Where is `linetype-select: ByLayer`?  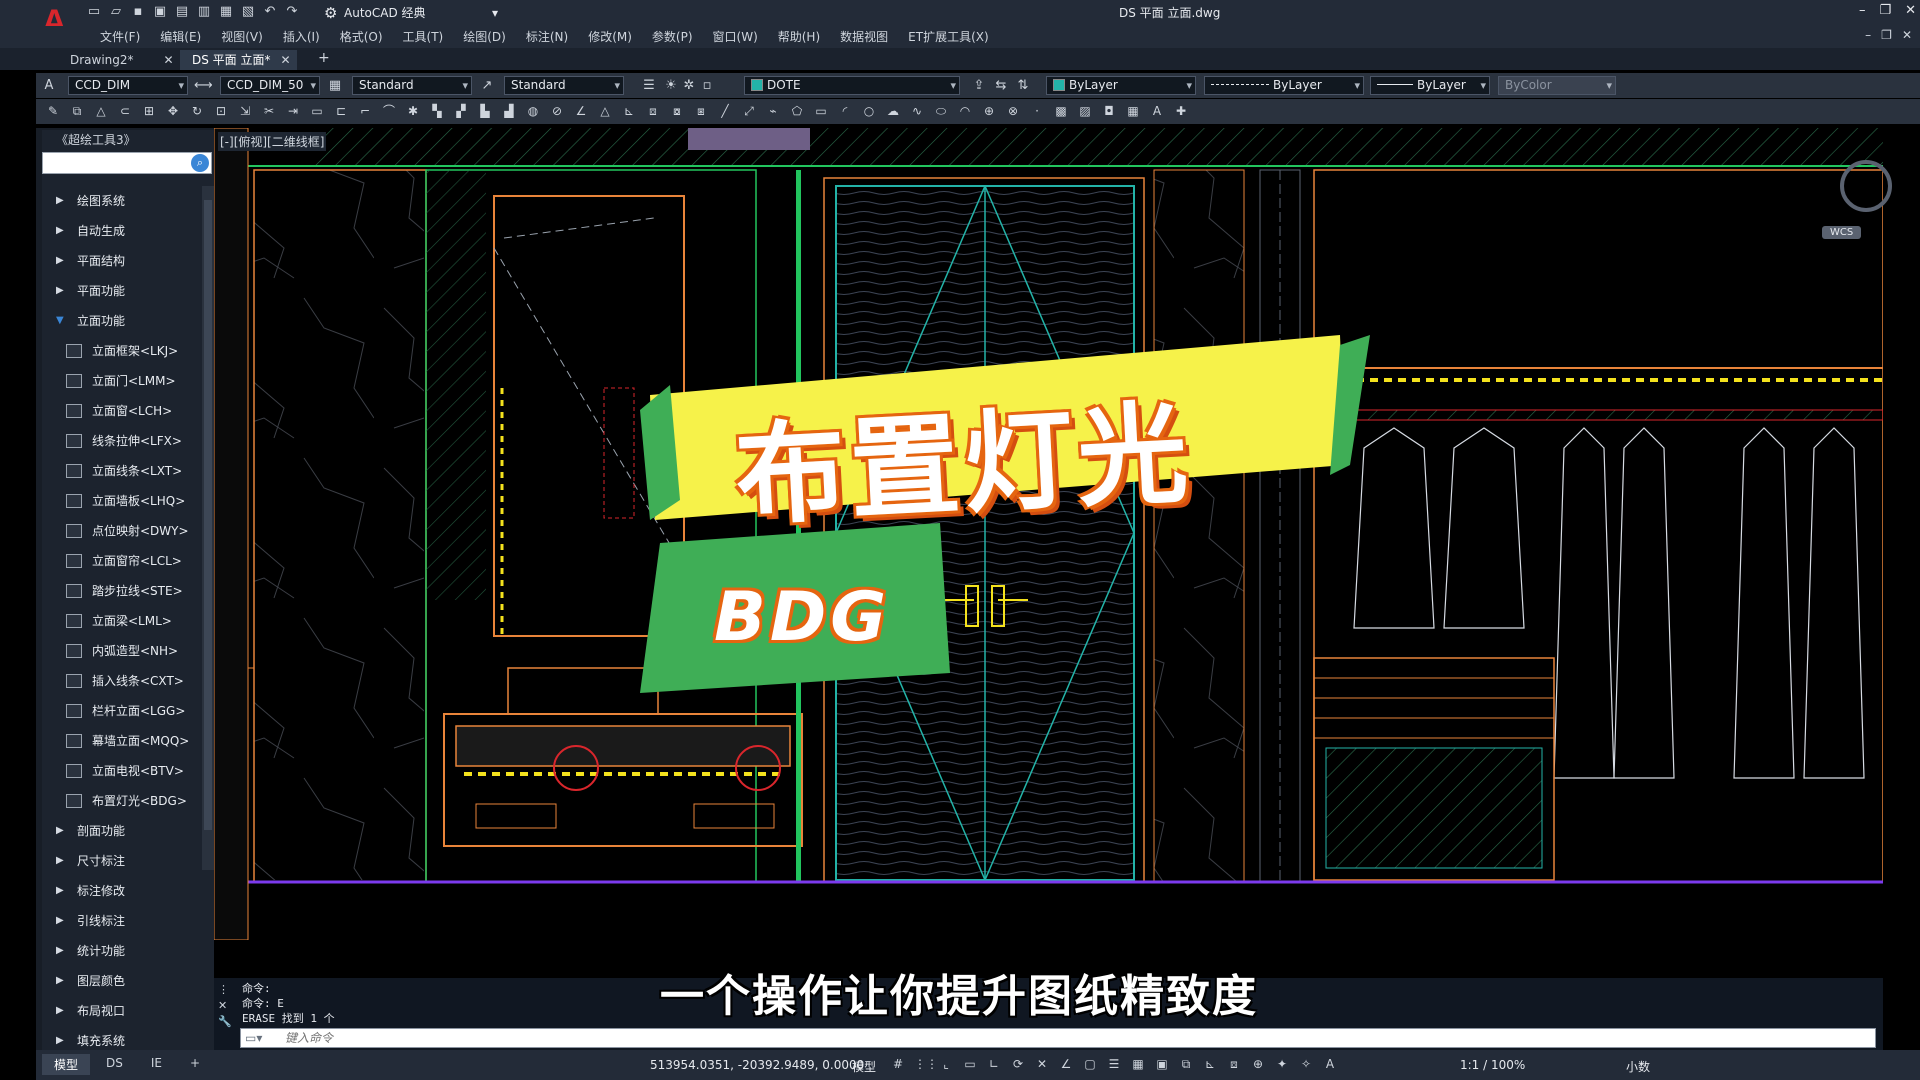 linetype-select: ByLayer is located at coordinates (1284, 85).